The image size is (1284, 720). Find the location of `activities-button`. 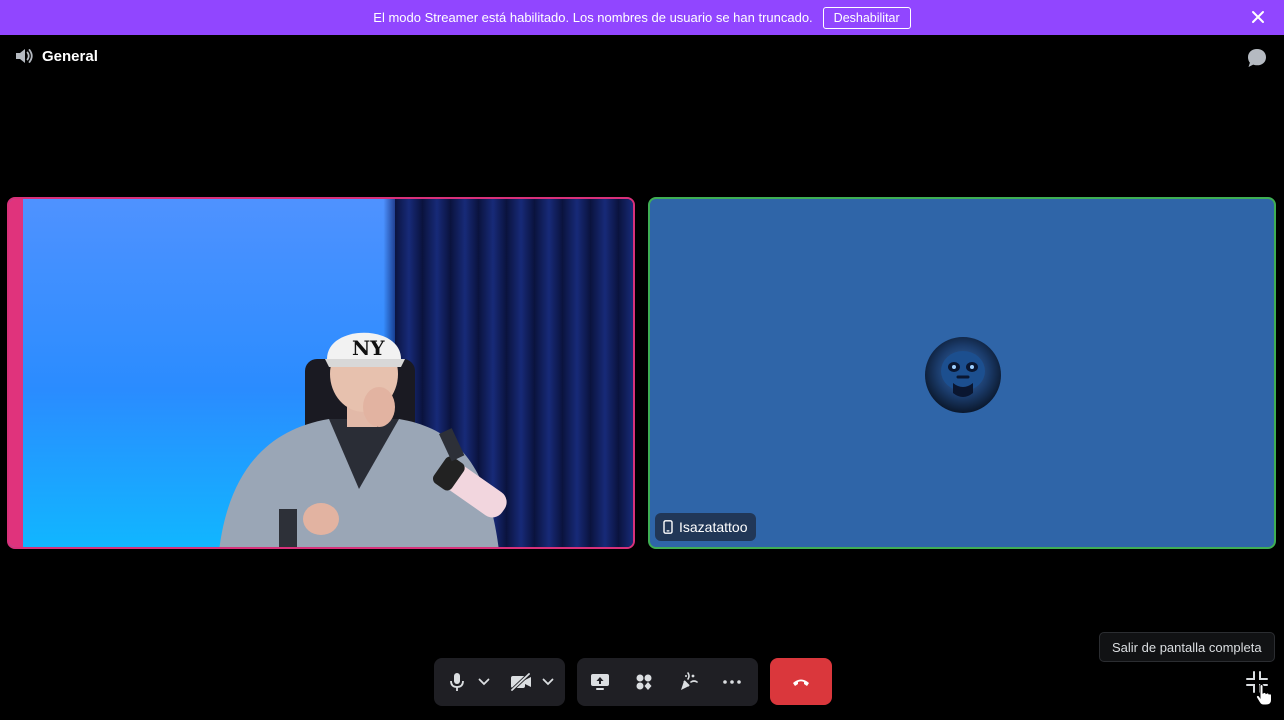

activities-button is located at coordinates (643, 682).